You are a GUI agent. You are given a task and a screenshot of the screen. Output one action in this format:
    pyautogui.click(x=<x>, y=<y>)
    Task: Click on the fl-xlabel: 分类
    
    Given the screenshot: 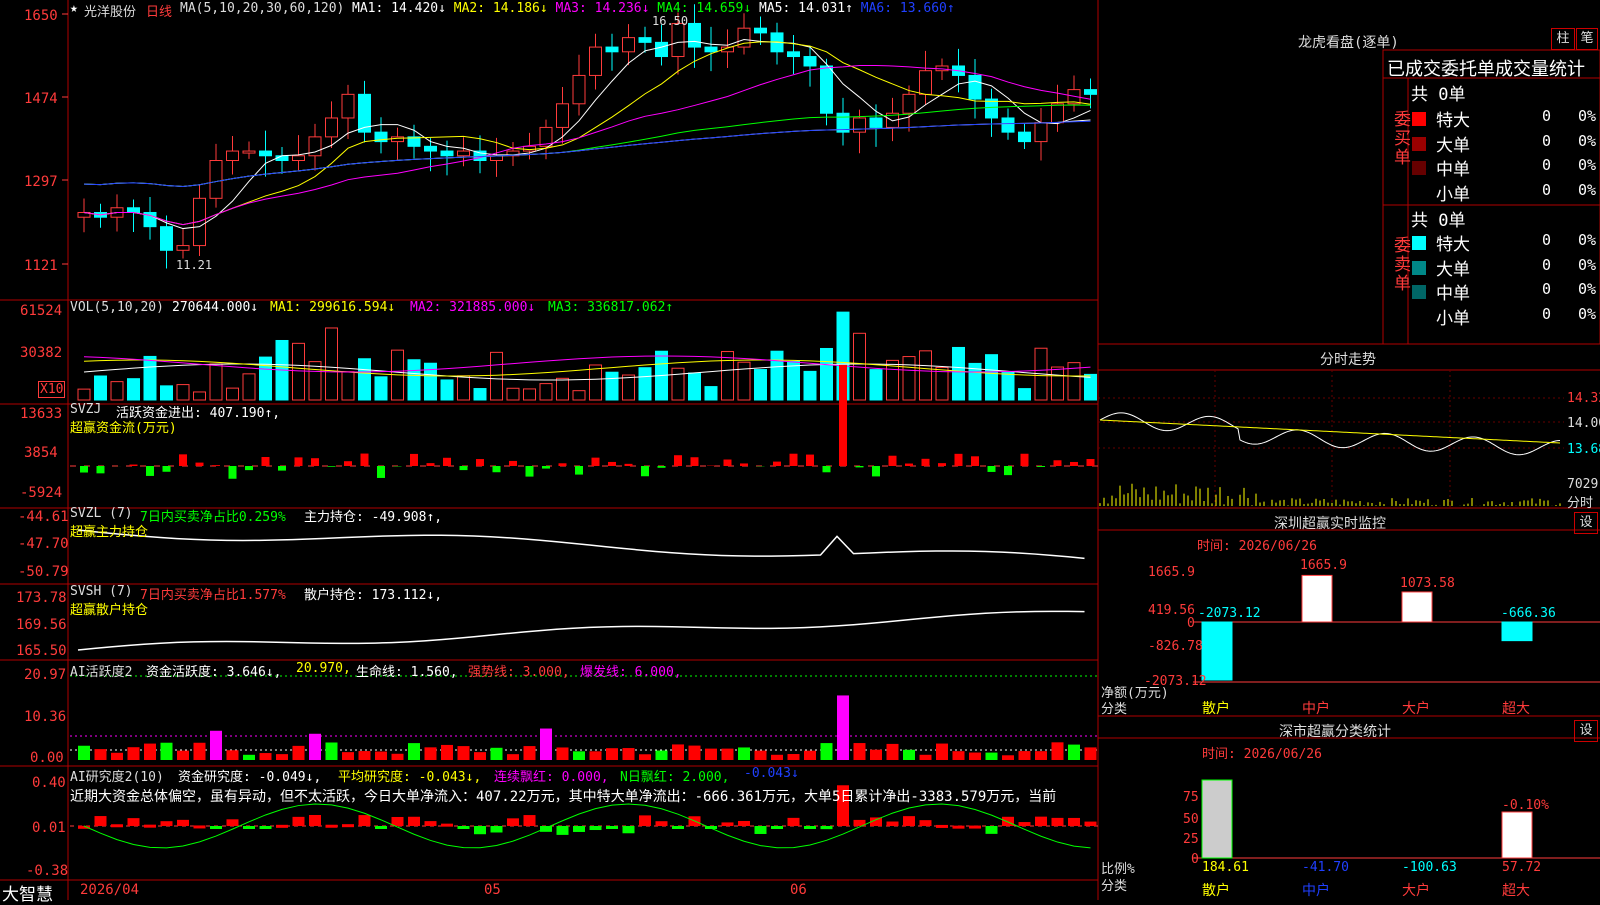 What is the action you would take?
    pyautogui.click(x=1114, y=884)
    